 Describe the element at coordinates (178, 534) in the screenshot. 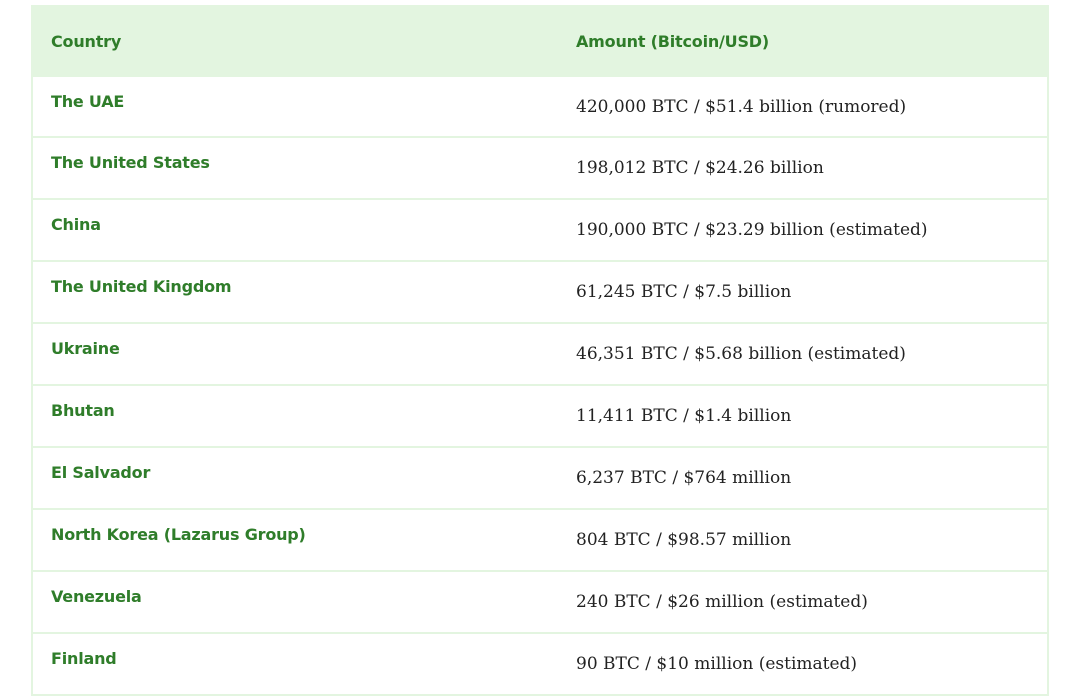

I see `country-cell: North Korea (Lazarus Group)` at that location.